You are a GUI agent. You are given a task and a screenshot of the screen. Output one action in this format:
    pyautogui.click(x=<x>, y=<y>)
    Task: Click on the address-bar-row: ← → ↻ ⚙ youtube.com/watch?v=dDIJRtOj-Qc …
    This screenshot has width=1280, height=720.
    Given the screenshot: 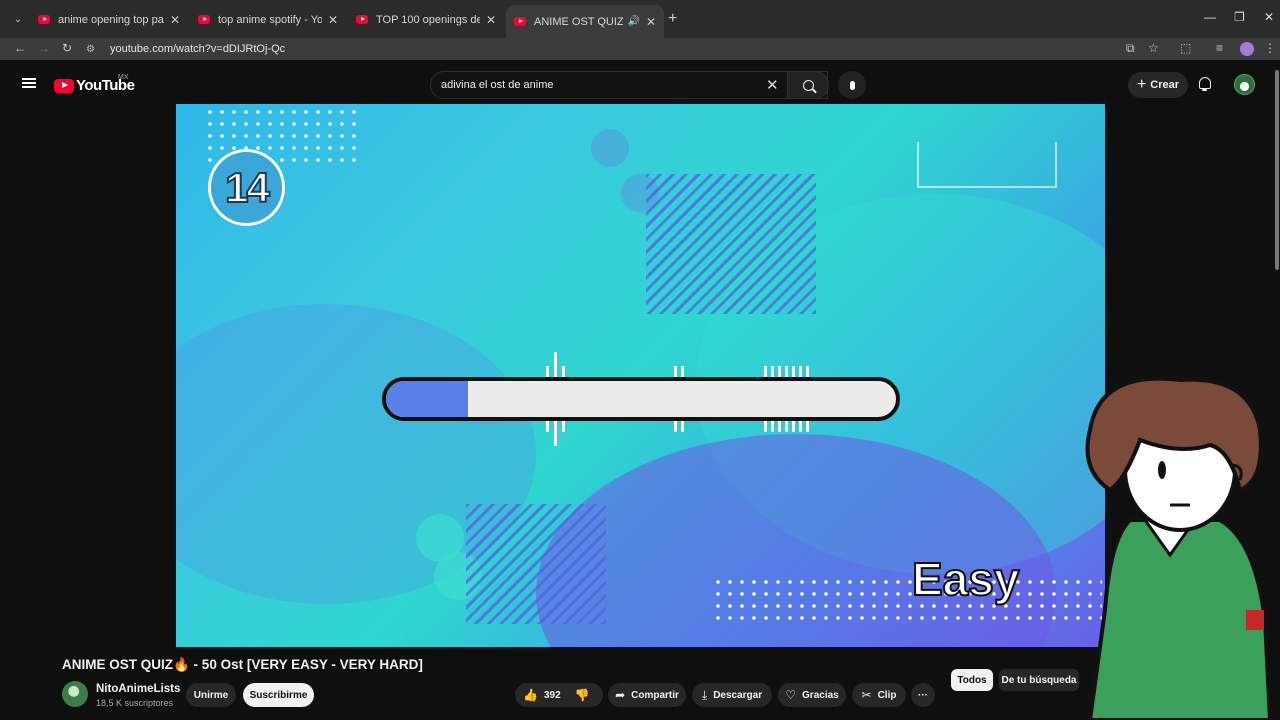 What is the action you would take?
    pyautogui.click(x=640, y=49)
    